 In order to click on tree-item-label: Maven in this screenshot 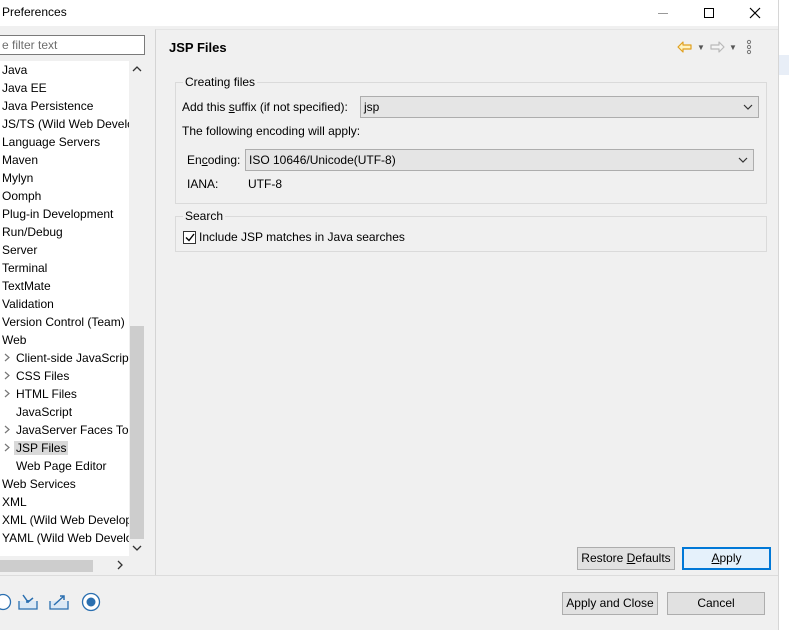, I will do `click(20, 160)`.